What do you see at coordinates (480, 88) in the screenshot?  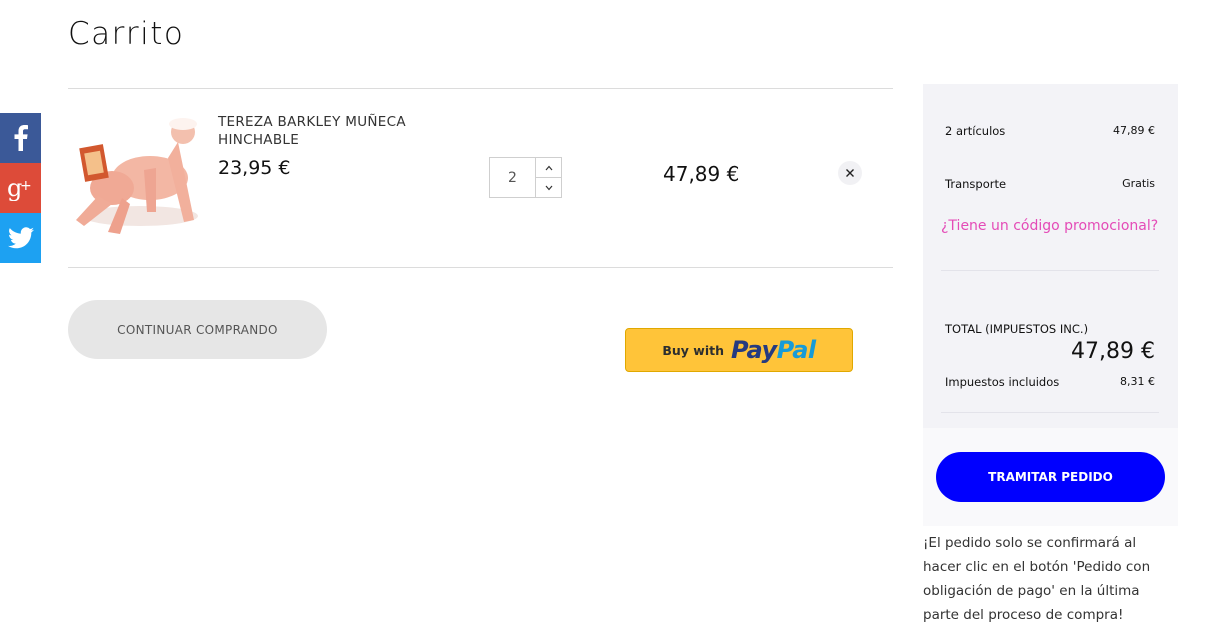 I see `cart-top-divider` at bounding box center [480, 88].